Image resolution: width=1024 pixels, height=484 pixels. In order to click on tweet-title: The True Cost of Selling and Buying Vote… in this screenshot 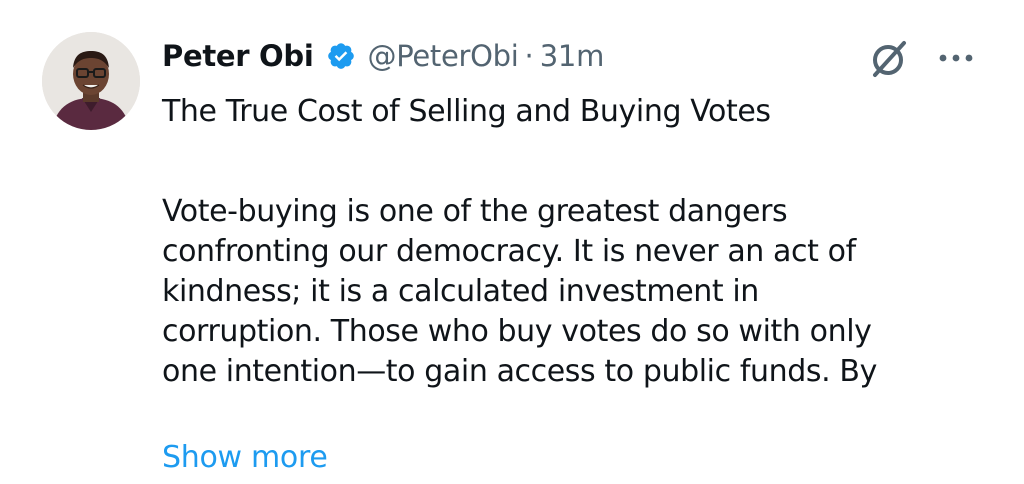, I will do `click(466, 111)`.